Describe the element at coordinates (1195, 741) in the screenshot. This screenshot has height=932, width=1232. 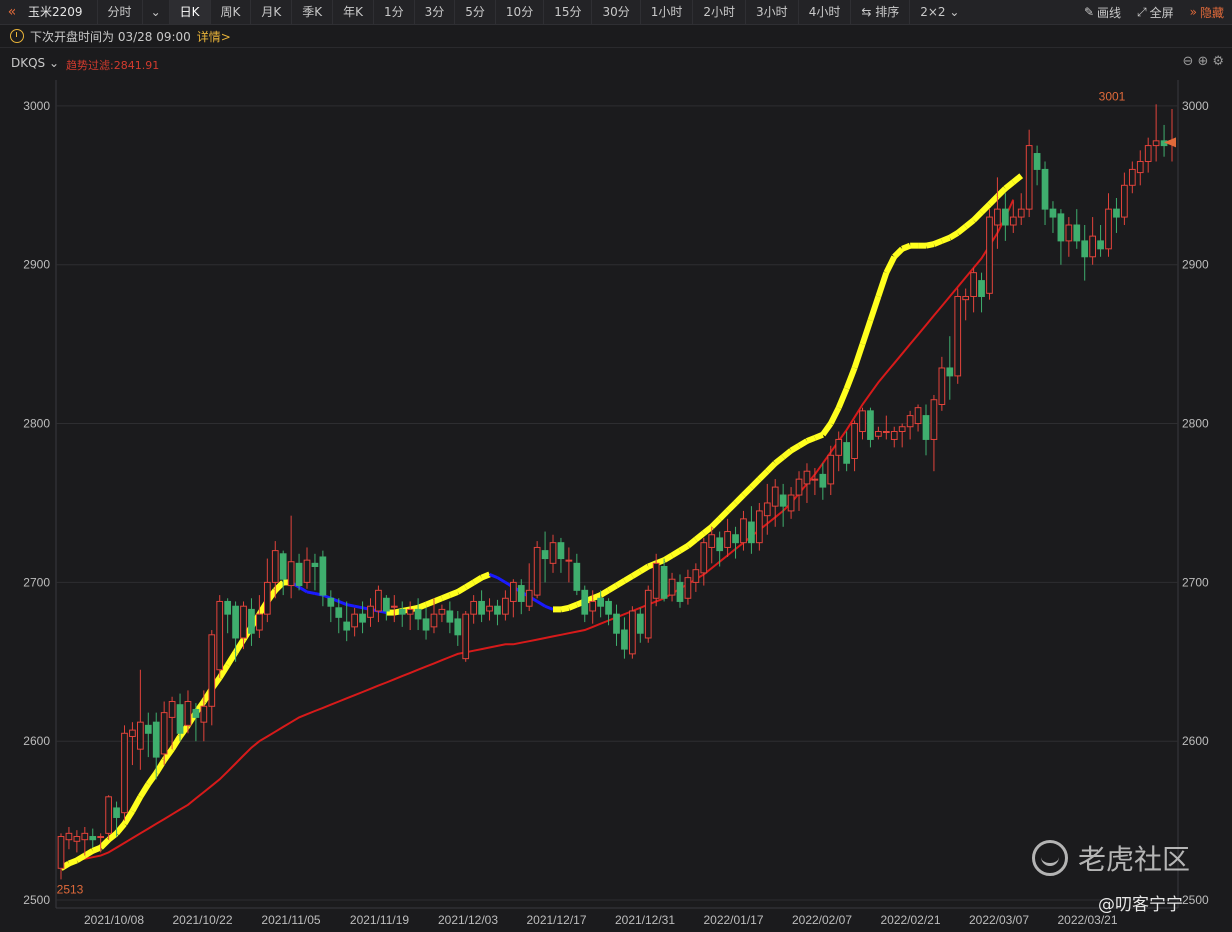
I see `y-tick-label-right: 2600` at that location.